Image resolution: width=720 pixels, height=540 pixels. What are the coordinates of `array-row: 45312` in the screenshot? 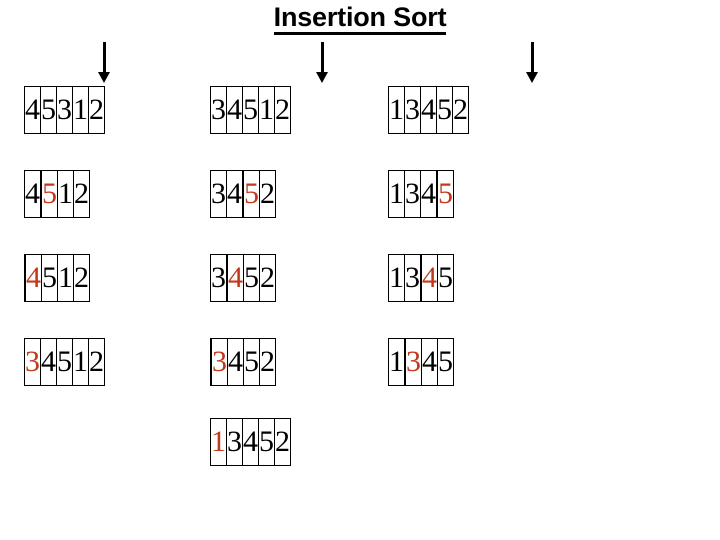 It's located at (64, 110).